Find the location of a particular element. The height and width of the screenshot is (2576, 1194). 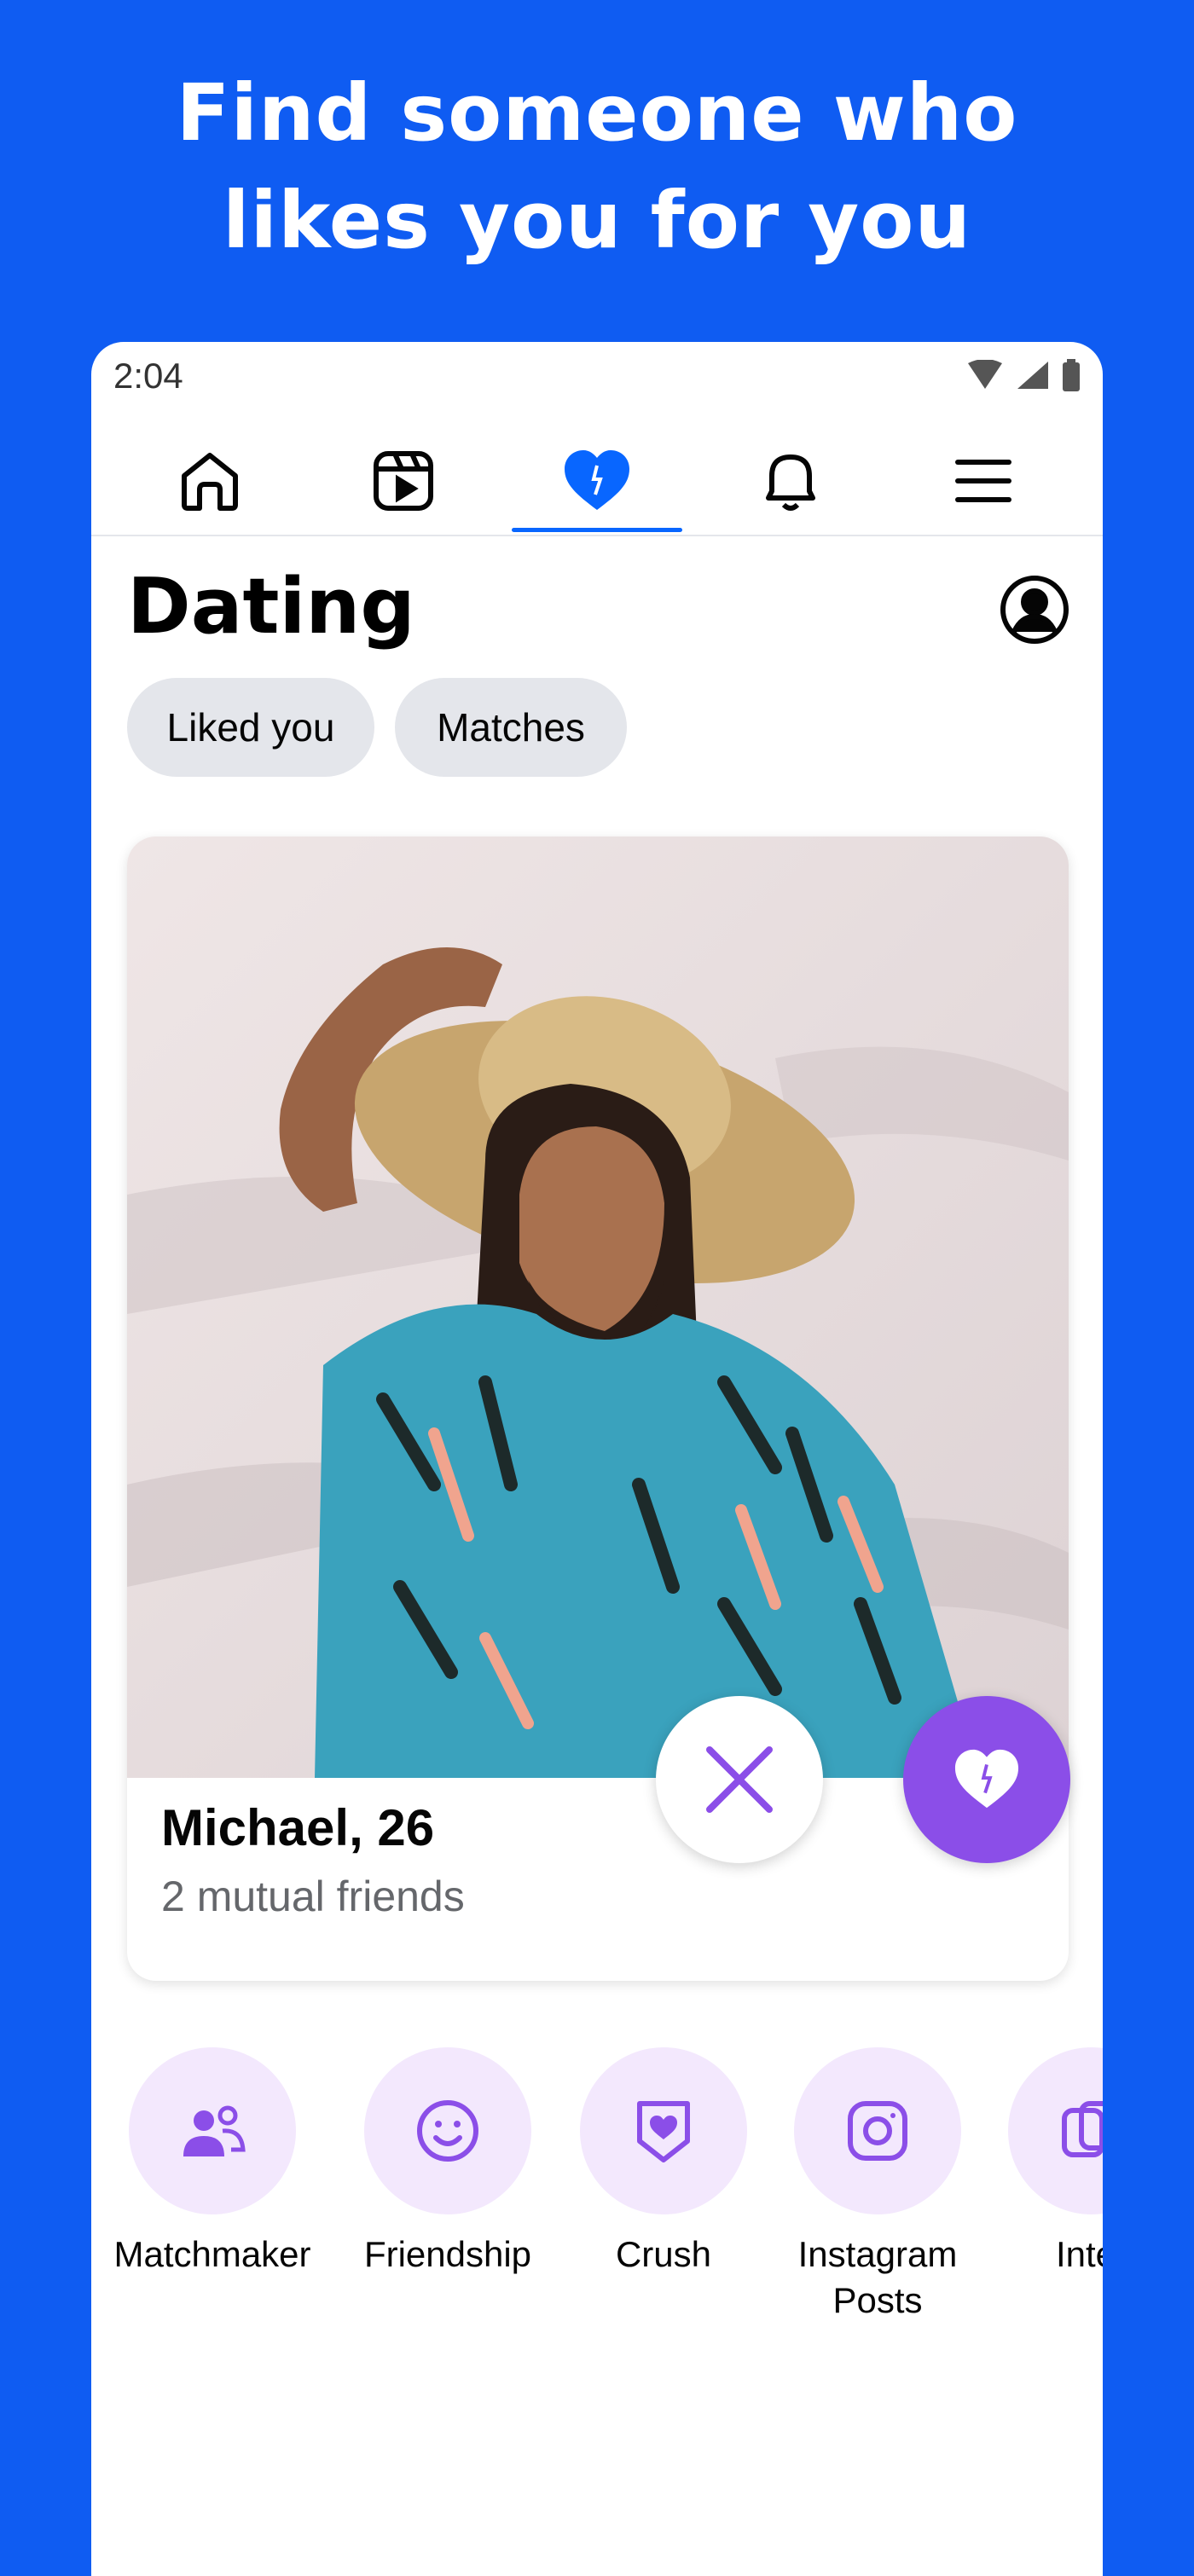

promo-headline-line2: likes you for you is located at coordinates (597, 220).